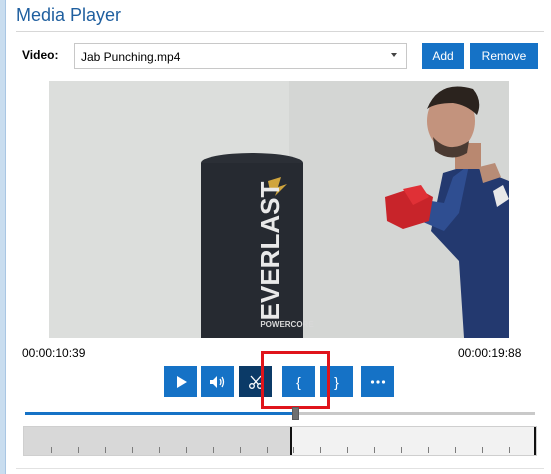 The height and width of the screenshot is (474, 551). I want to click on bag-sub-text: POWERCORE, so click(287, 324).